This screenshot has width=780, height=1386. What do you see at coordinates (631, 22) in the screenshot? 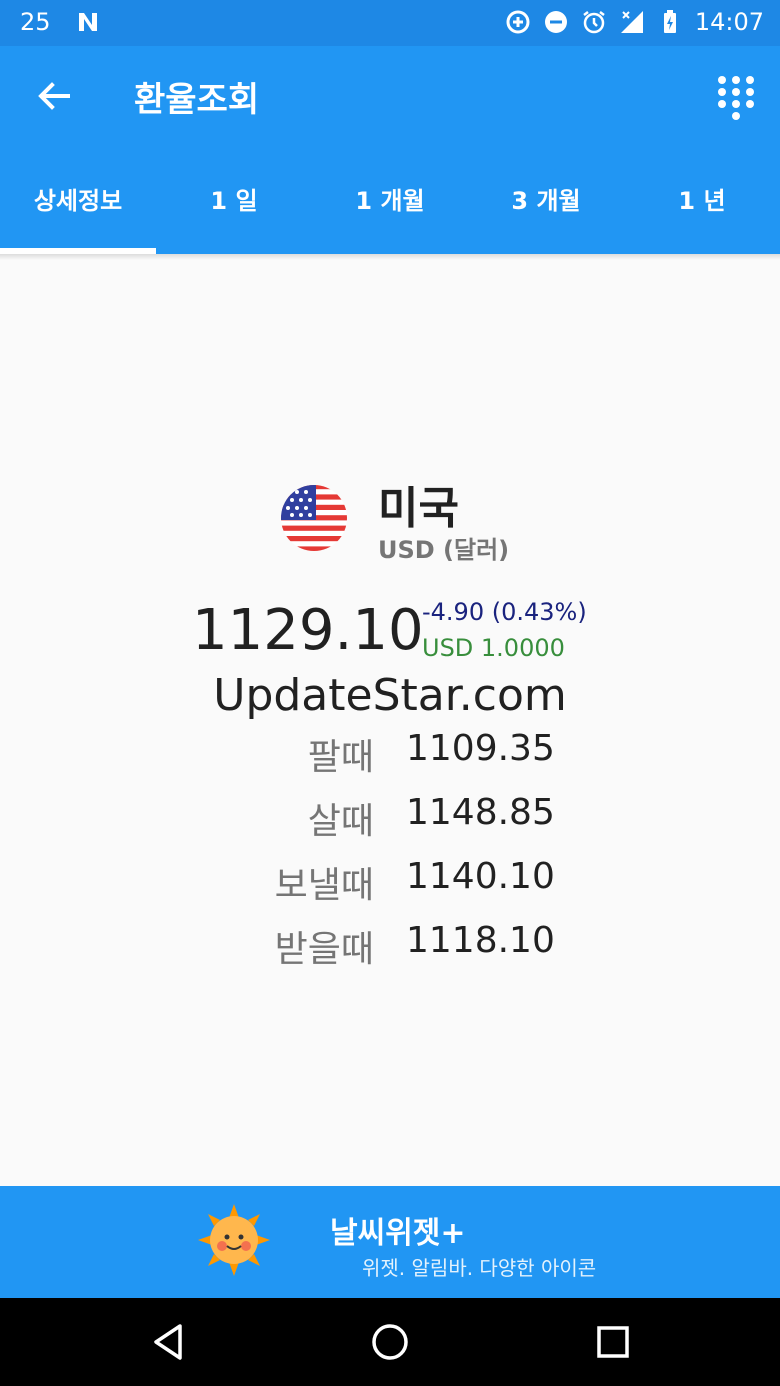
I see `signal-off-icon` at bounding box center [631, 22].